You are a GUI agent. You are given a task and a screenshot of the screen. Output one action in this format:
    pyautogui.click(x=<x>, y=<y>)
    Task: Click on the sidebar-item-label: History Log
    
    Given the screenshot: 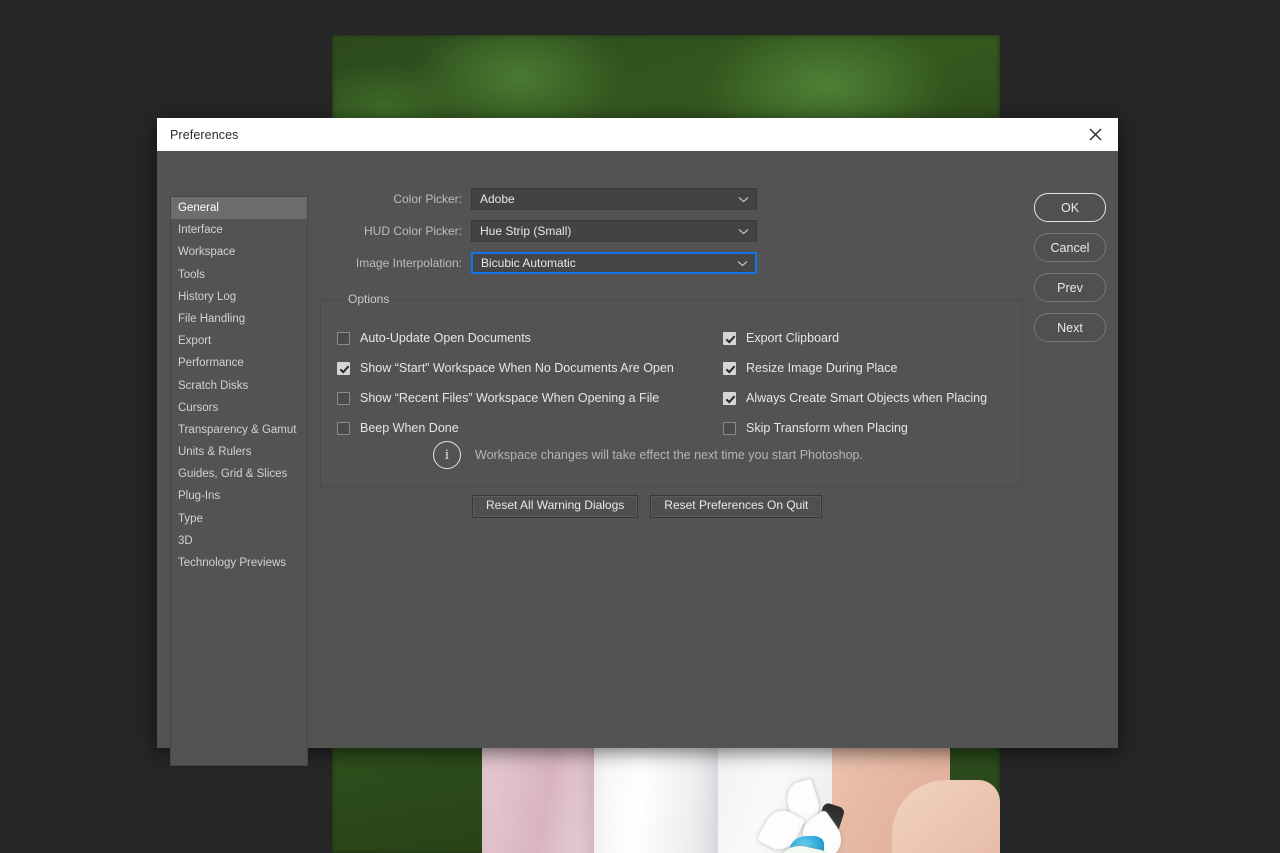 What is the action you would take?
    pyautogui.click(x=207, y=296)
    